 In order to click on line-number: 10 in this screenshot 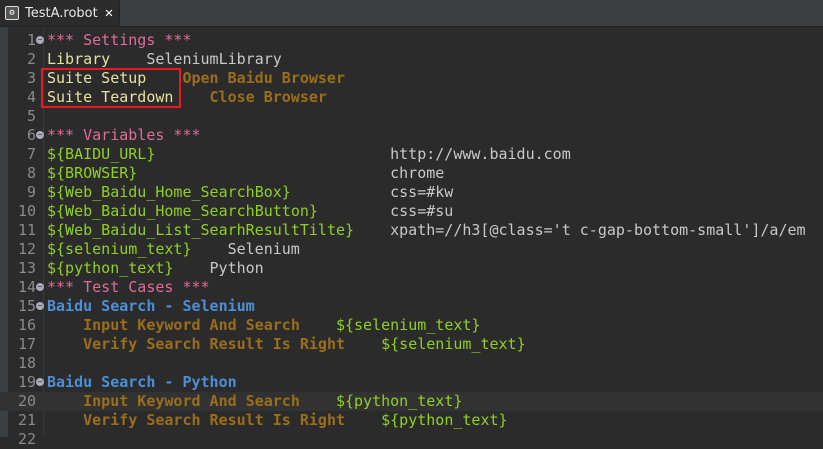, I will do `click(26, 211)`.